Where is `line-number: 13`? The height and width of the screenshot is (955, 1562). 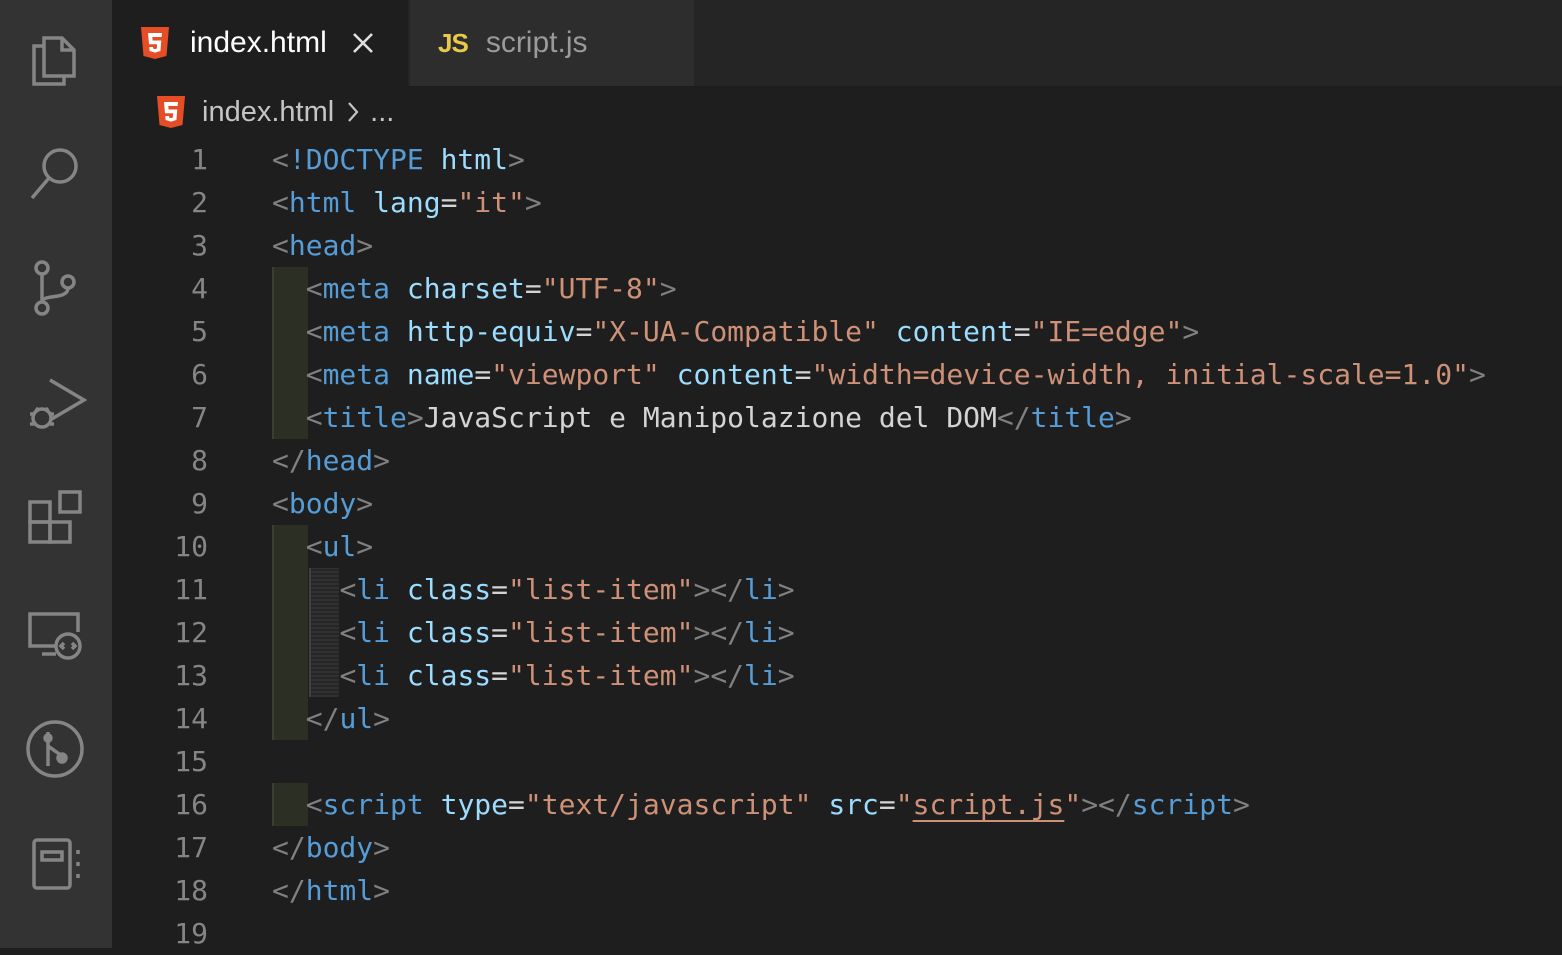
line-number: 13 is located at coordinates (191, 675).